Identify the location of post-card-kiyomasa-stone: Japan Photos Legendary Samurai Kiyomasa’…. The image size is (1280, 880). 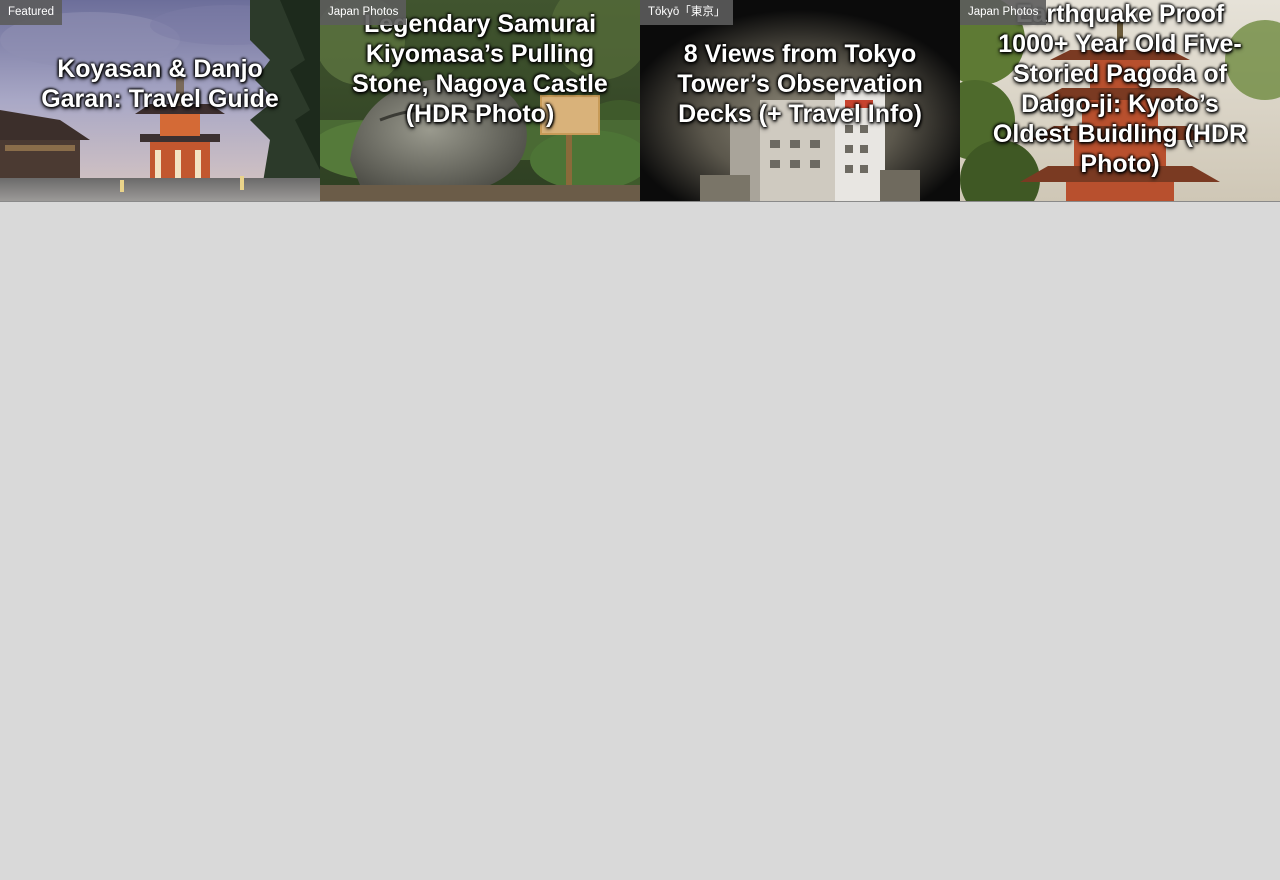
(480, 100).